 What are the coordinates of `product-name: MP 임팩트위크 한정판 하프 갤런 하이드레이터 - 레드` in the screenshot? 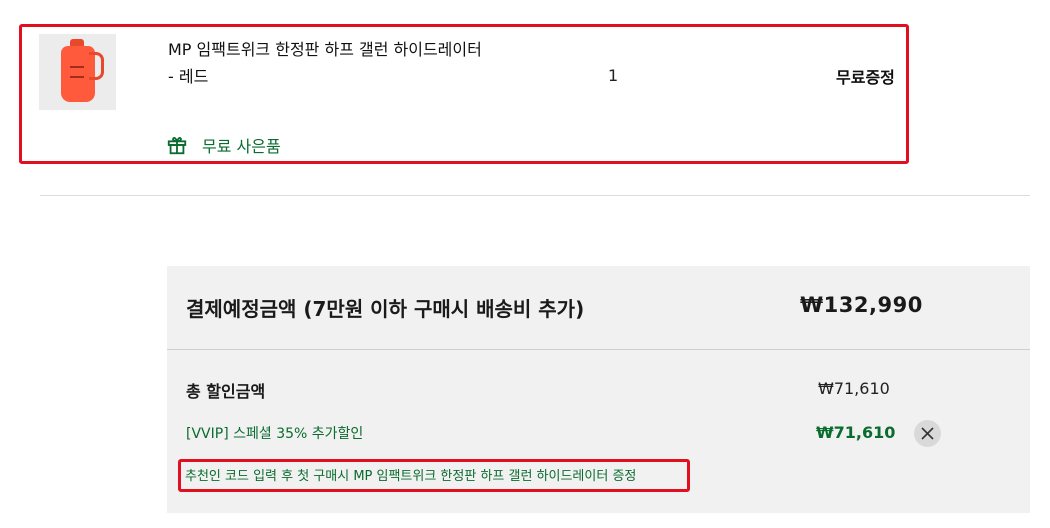 It's located at (368, 63).